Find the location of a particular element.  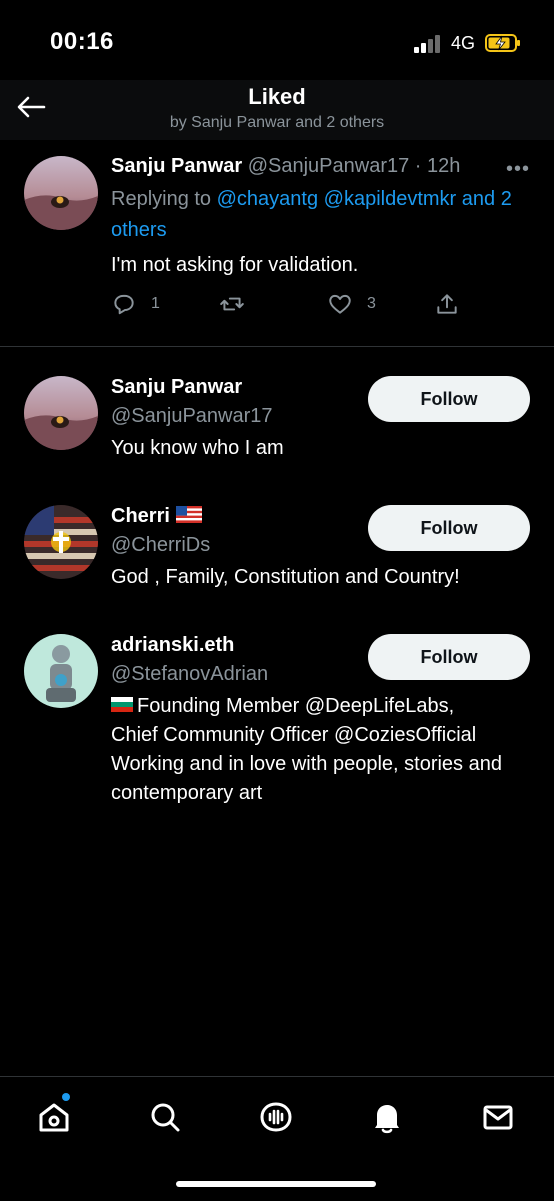

like-count: 3 is located at coordinates (371, 303).